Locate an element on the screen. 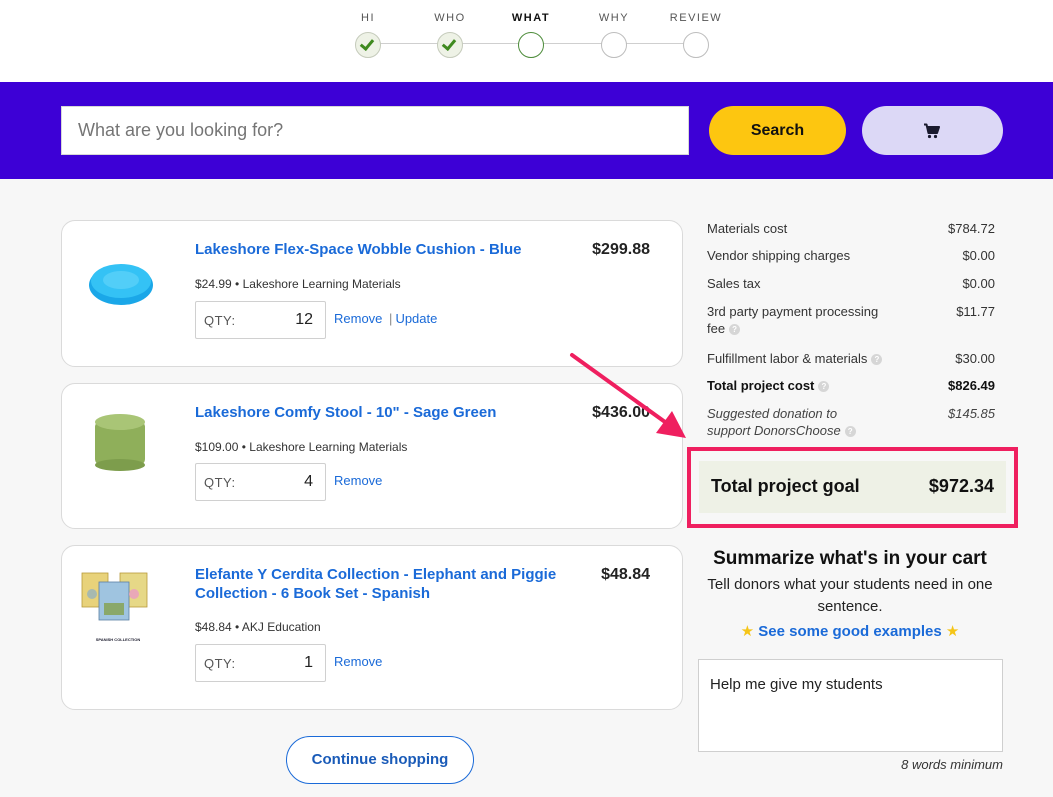  summary-label: Fulfillment labor & materials? is located at coordinates (795, 358).